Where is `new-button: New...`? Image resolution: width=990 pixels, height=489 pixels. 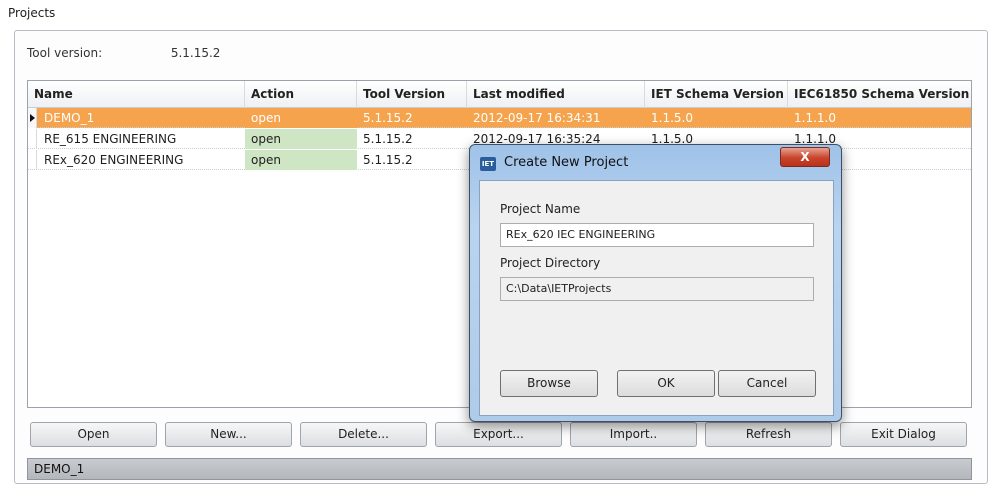 new-button: New... is located at coordinates (228, 434).